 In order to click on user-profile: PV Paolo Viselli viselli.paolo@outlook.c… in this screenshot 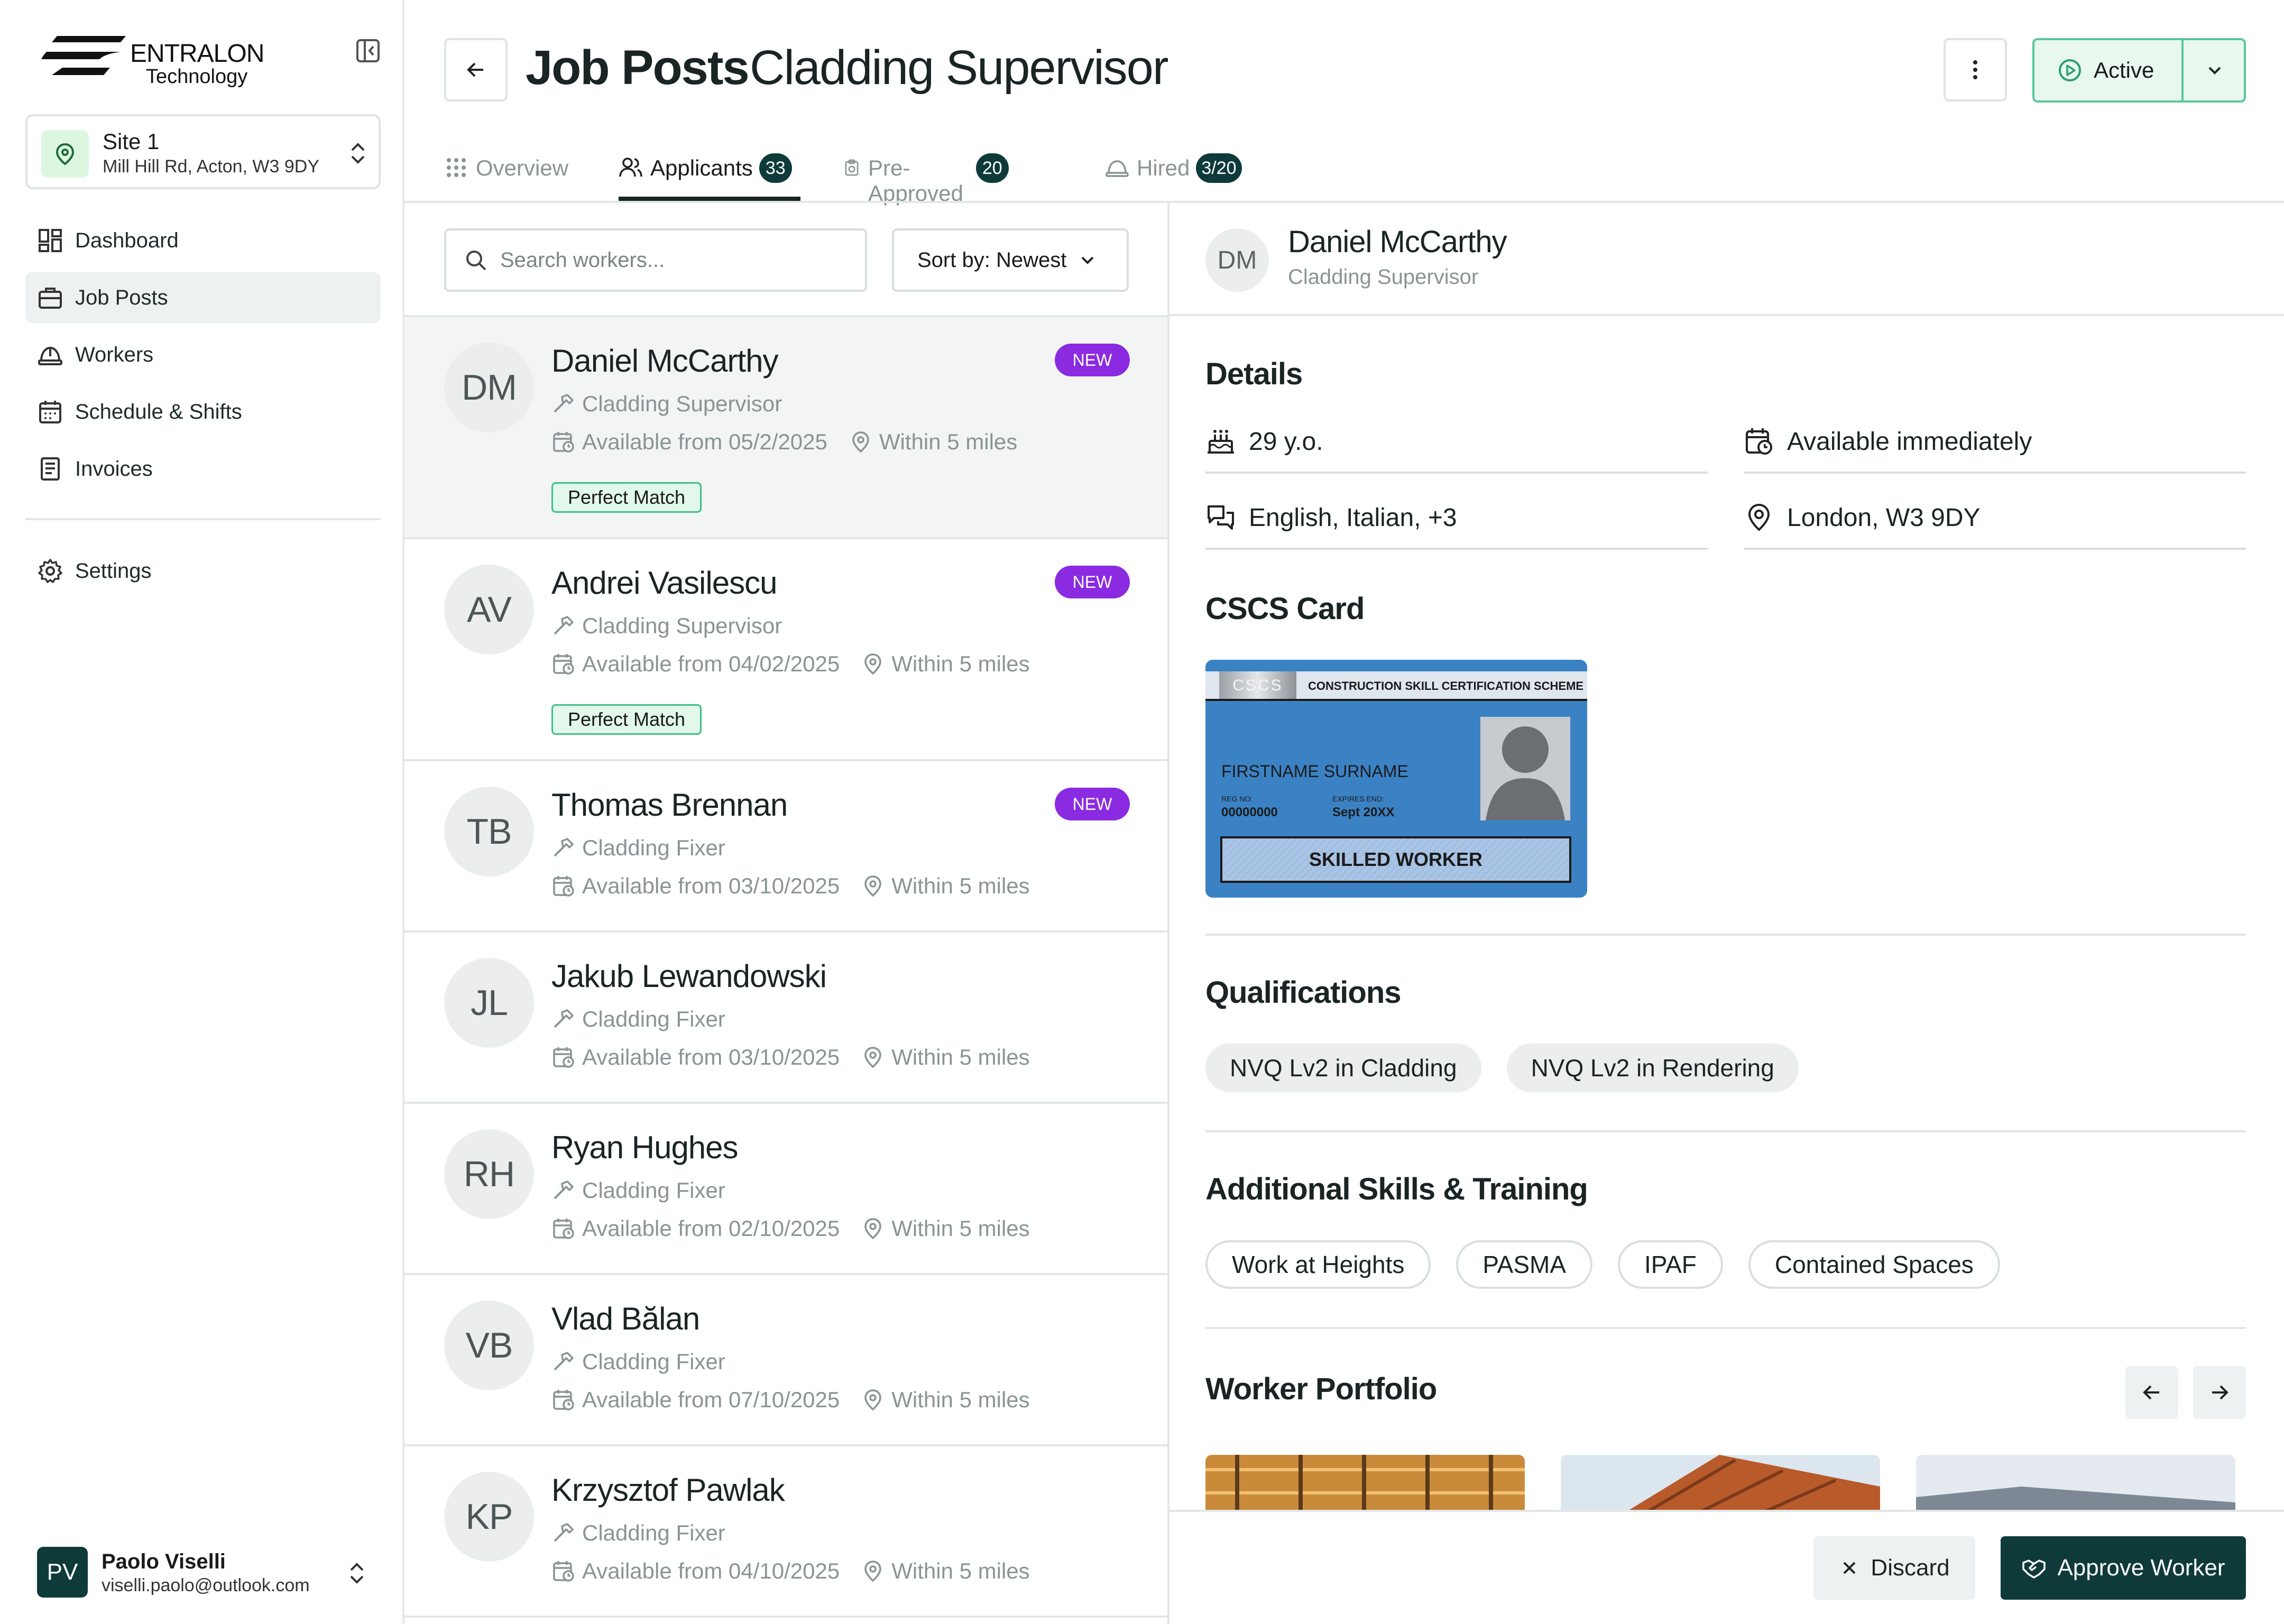, I will do `click(206, 1573)`.